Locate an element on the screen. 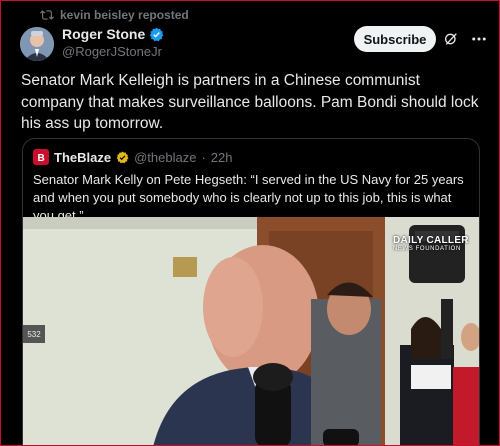 Image resolution: width=500 pixels, height=446 pixels. quoted-tweet-header: B TheBlaze @theblaze · 22h is located at coordinates (132, 157).